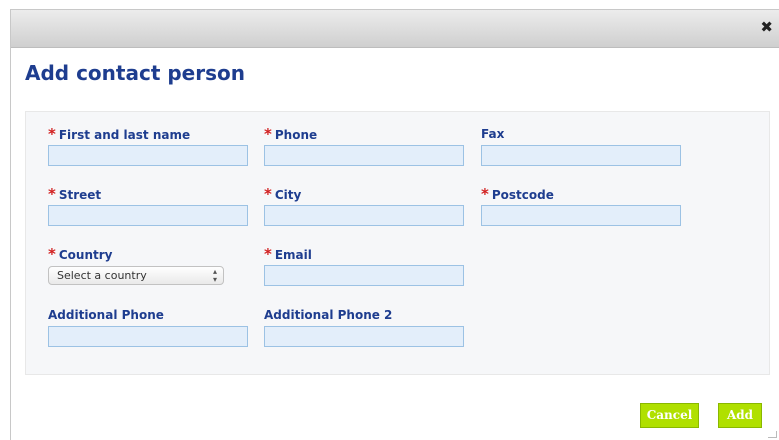 Image resolution: width=779 pixels, height=440 pixels. I want to click on dialog-titlebar: ✖, so click(395, 29).